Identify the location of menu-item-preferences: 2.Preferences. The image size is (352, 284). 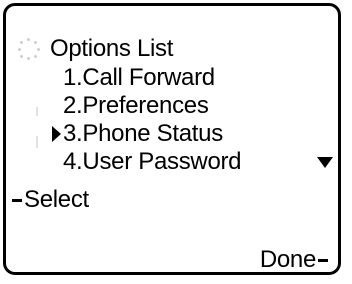
(172, 106).